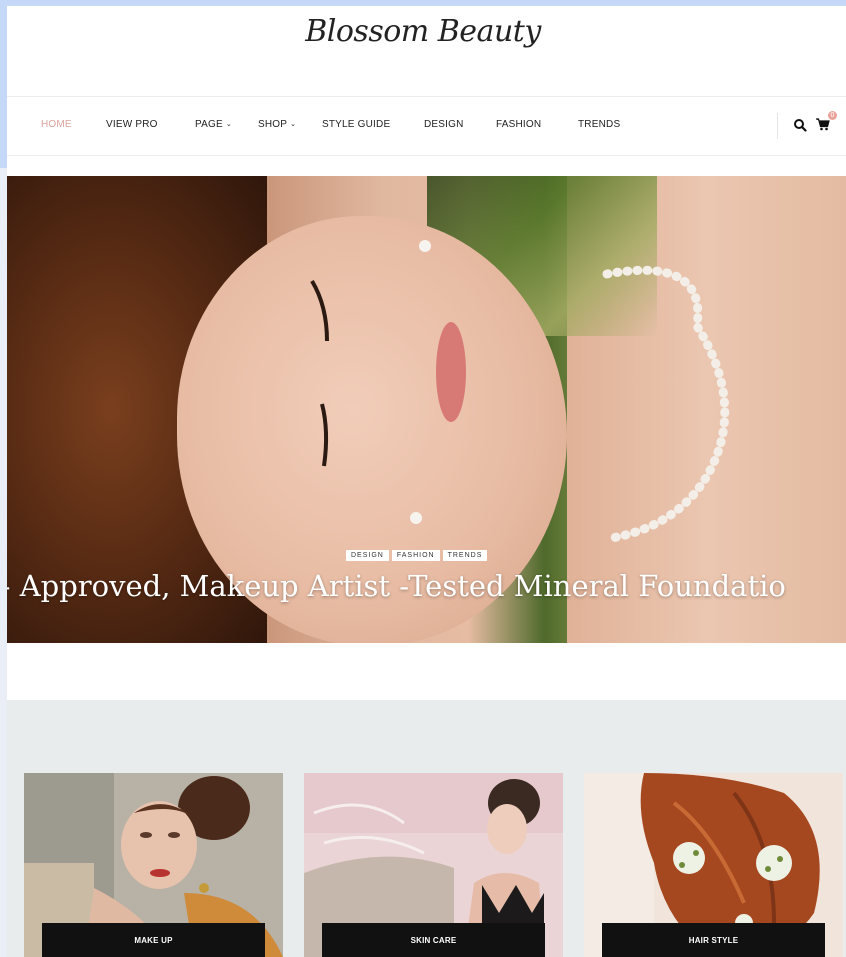 The width and height of the screenshot is (846, 957). What do you see at coordinates (832, 115) in the screenshot?
I see `cart-count-badge: 0` at bounding box center [832, 115].